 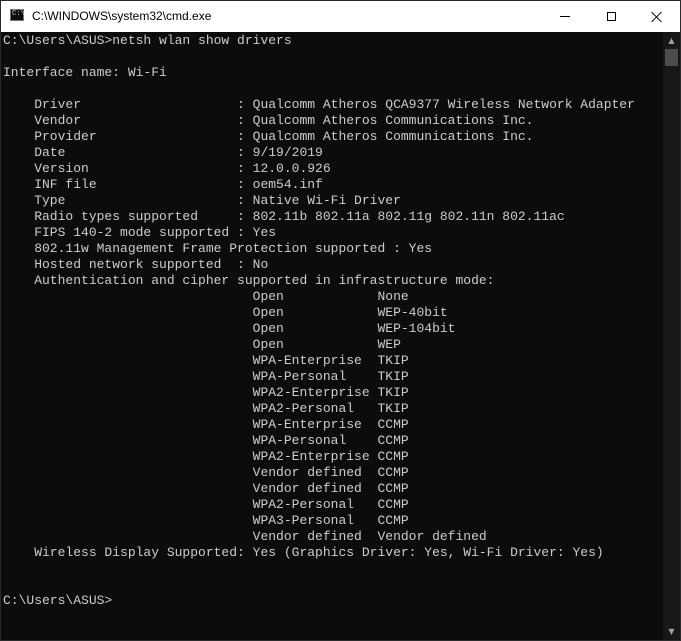 I want to click on console-line: WPA-Personal CCMP, so click(x=206, y=440).